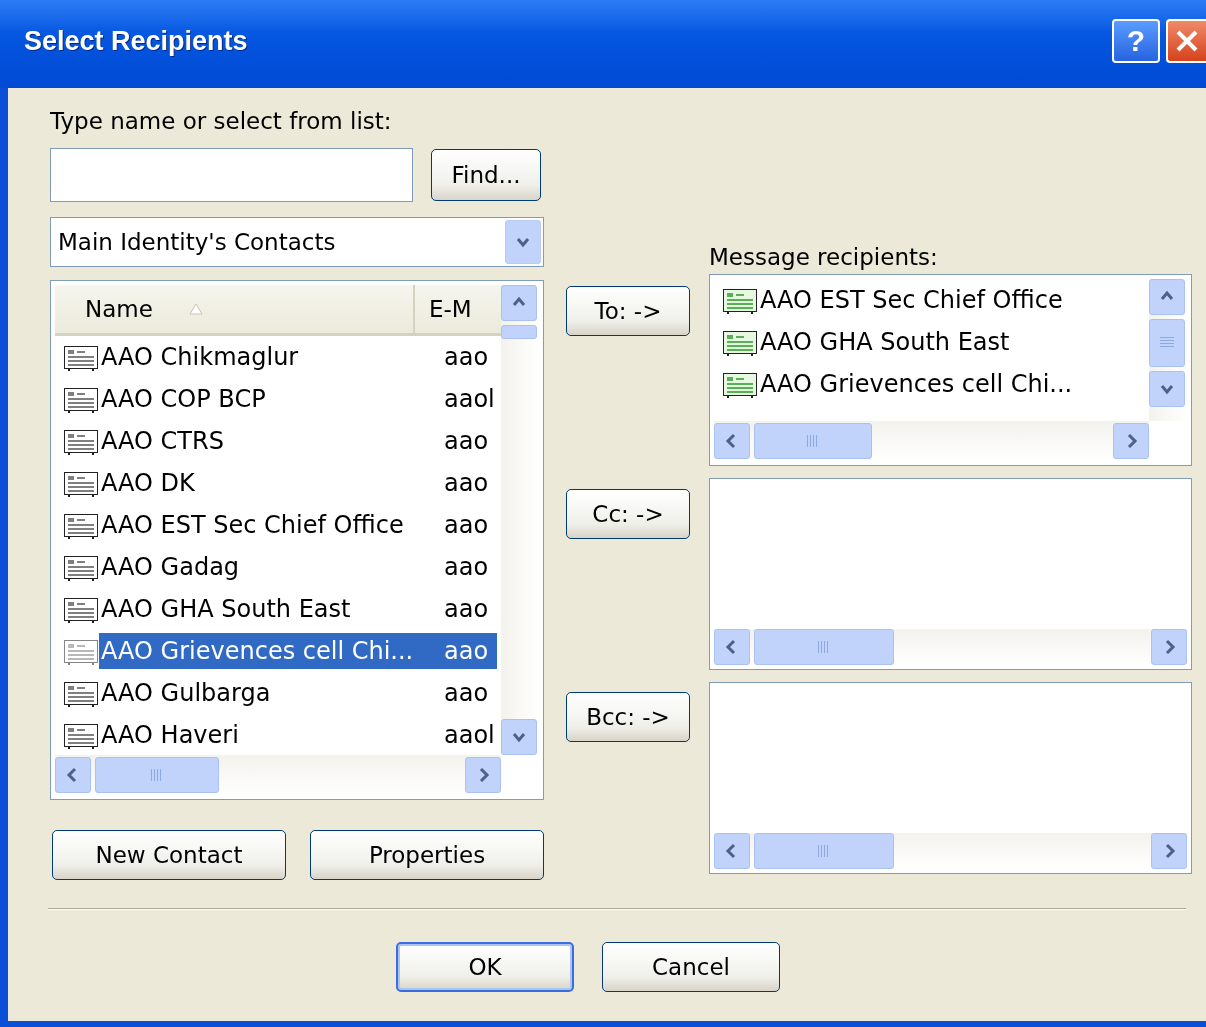 This screenshot has width=1206, height=1027. What do you see at coordinates (278, 693) in the screenshot?
I see `contact-row: AAO Gulbarga aao` at bounding box center [278, 693].